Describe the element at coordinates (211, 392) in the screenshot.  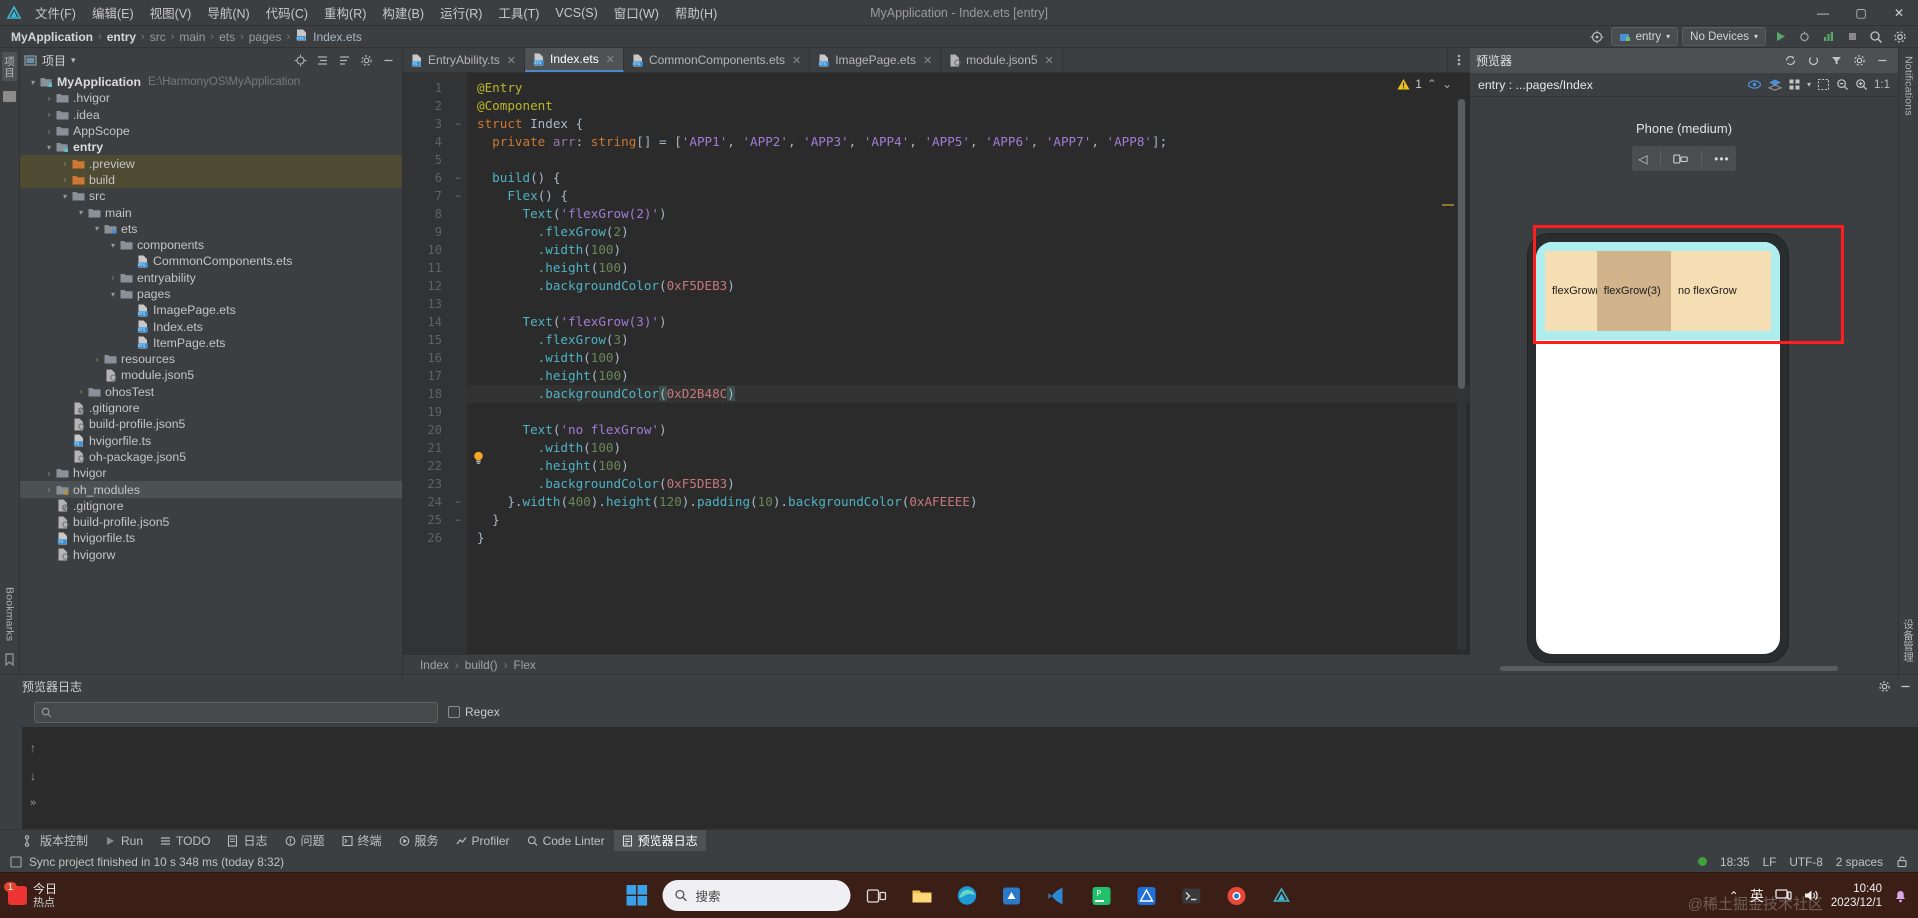
I see `tree-item-ohostest: › ohosTest` at that location.